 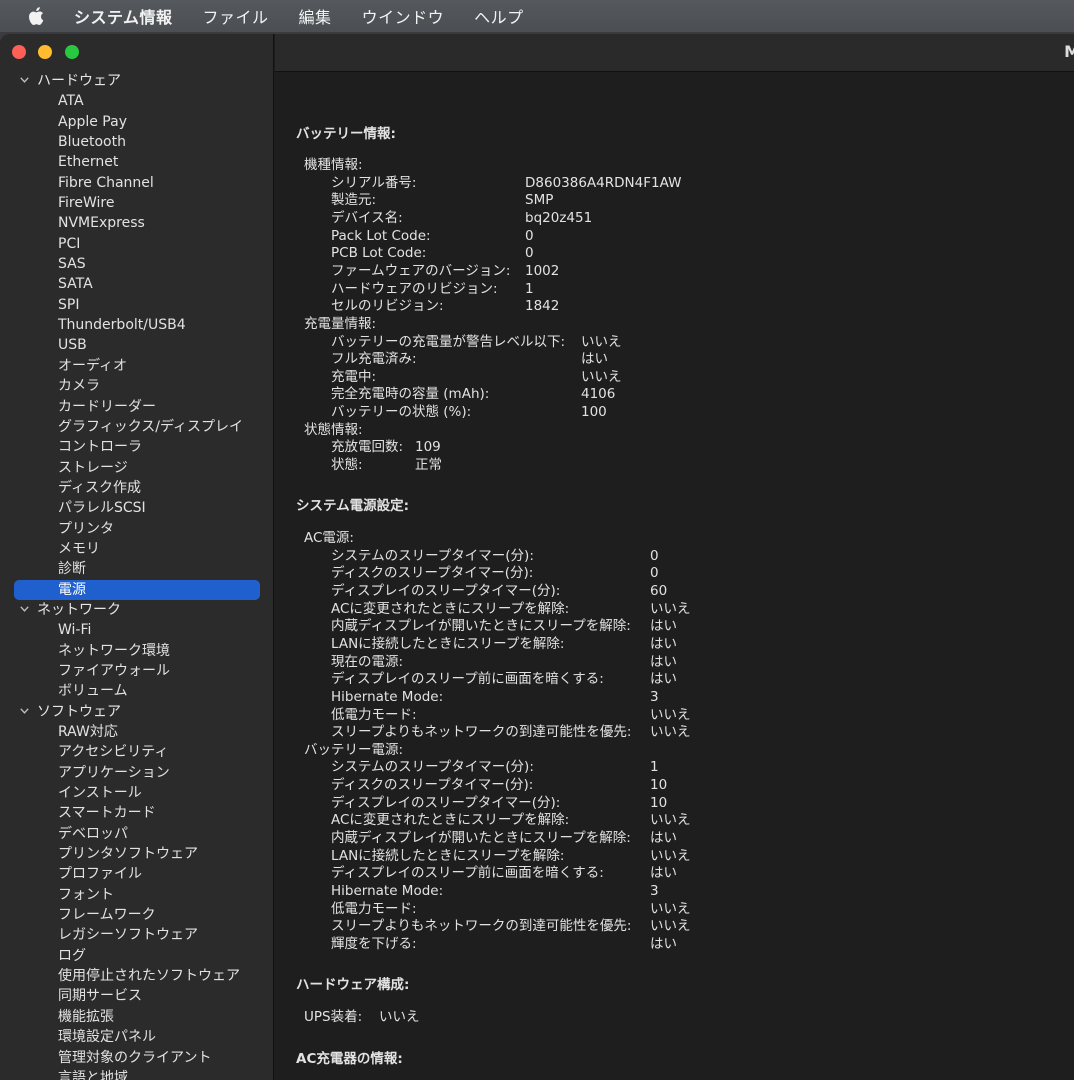 I want to click on sidebar-item-label: プロファイル, so click(x=100, y=874).